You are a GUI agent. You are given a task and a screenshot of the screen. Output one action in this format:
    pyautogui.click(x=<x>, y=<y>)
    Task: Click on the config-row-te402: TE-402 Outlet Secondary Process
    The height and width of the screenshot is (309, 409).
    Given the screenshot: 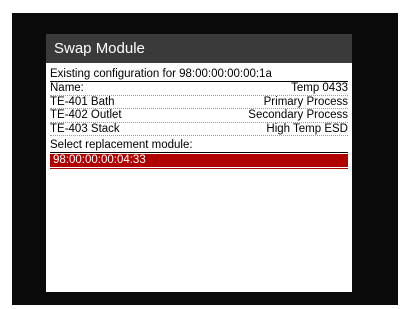 What is the action you would take?
    pyautogui.click(x=199, y=116)
    